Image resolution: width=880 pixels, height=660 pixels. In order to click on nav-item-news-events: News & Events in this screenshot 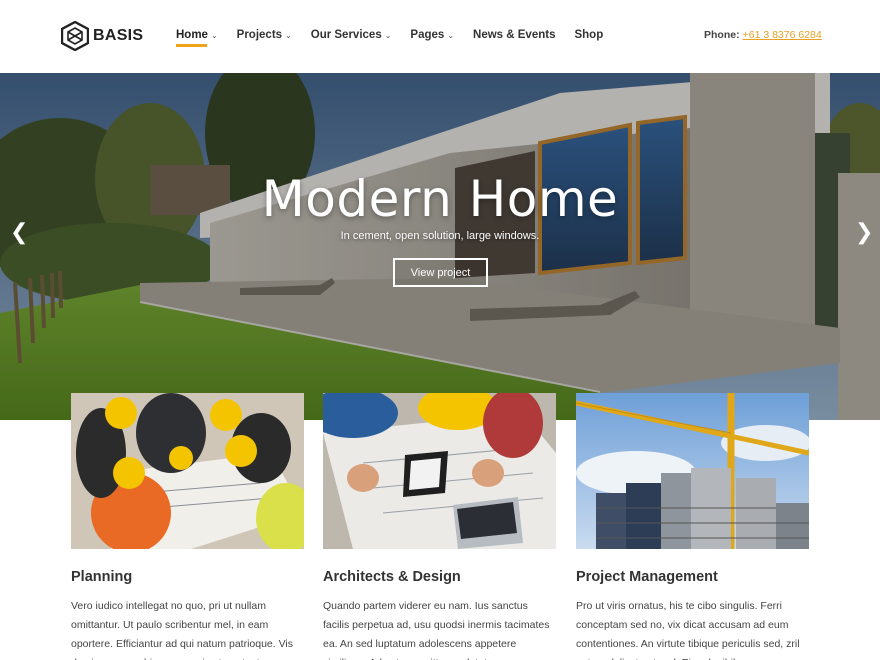, I will do `click(514, 35)`.